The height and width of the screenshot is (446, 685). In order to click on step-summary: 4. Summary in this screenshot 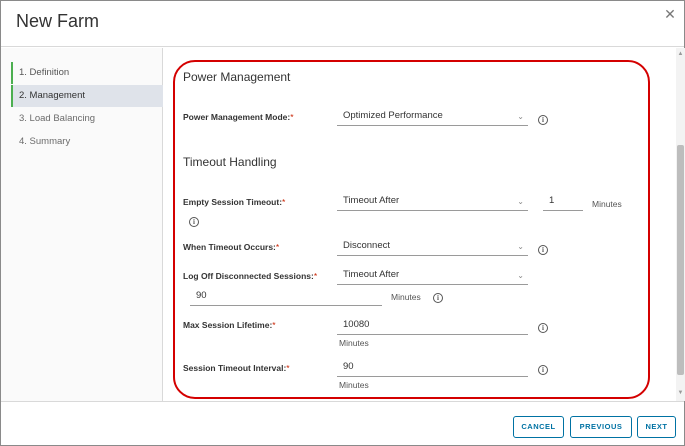, I will do `click(87, 142)`.